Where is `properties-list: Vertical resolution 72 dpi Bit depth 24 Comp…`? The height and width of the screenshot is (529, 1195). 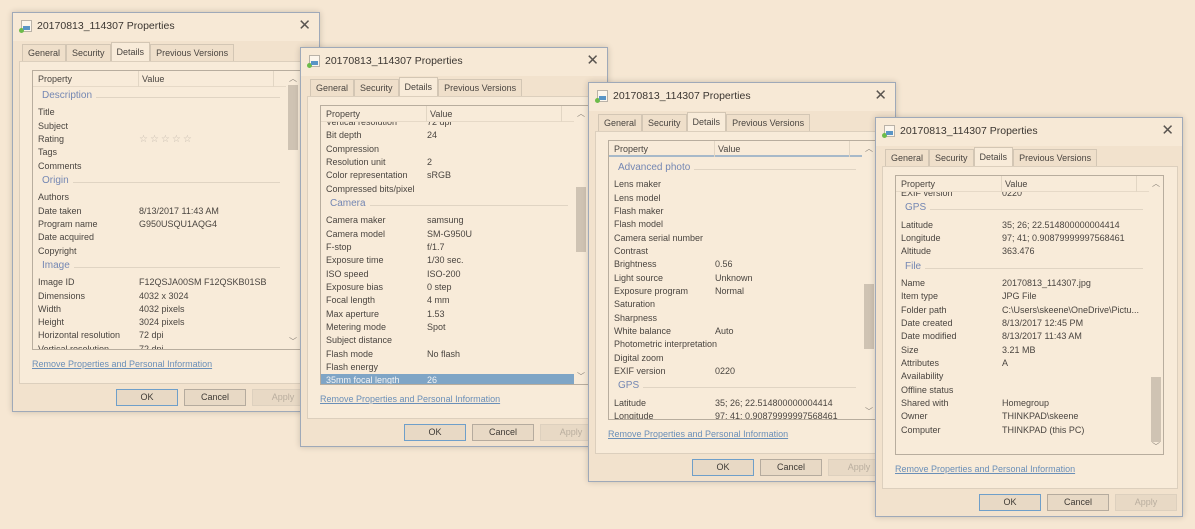
properties-list: Vertical resolution 72 dpi Bit depth 24 Comp… is located at coordinates (454, 245).